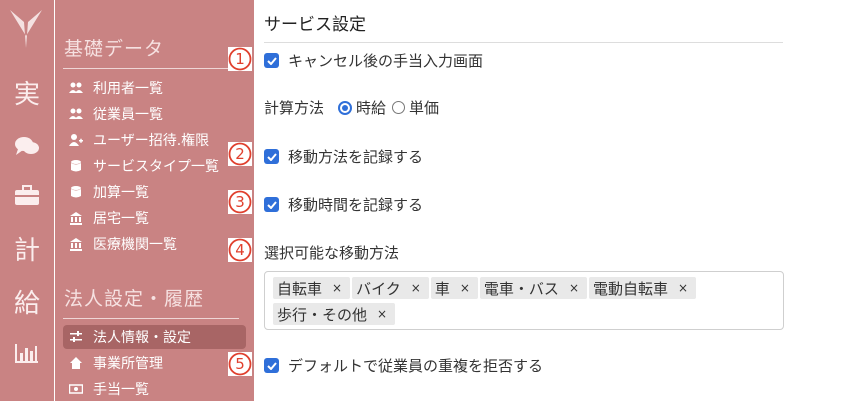 The height and width of the screenshot is (401, 847). What do you see at coordinates (76, 363) in the screenshot?
I see `home-icon` at bounding box center [76, 363].